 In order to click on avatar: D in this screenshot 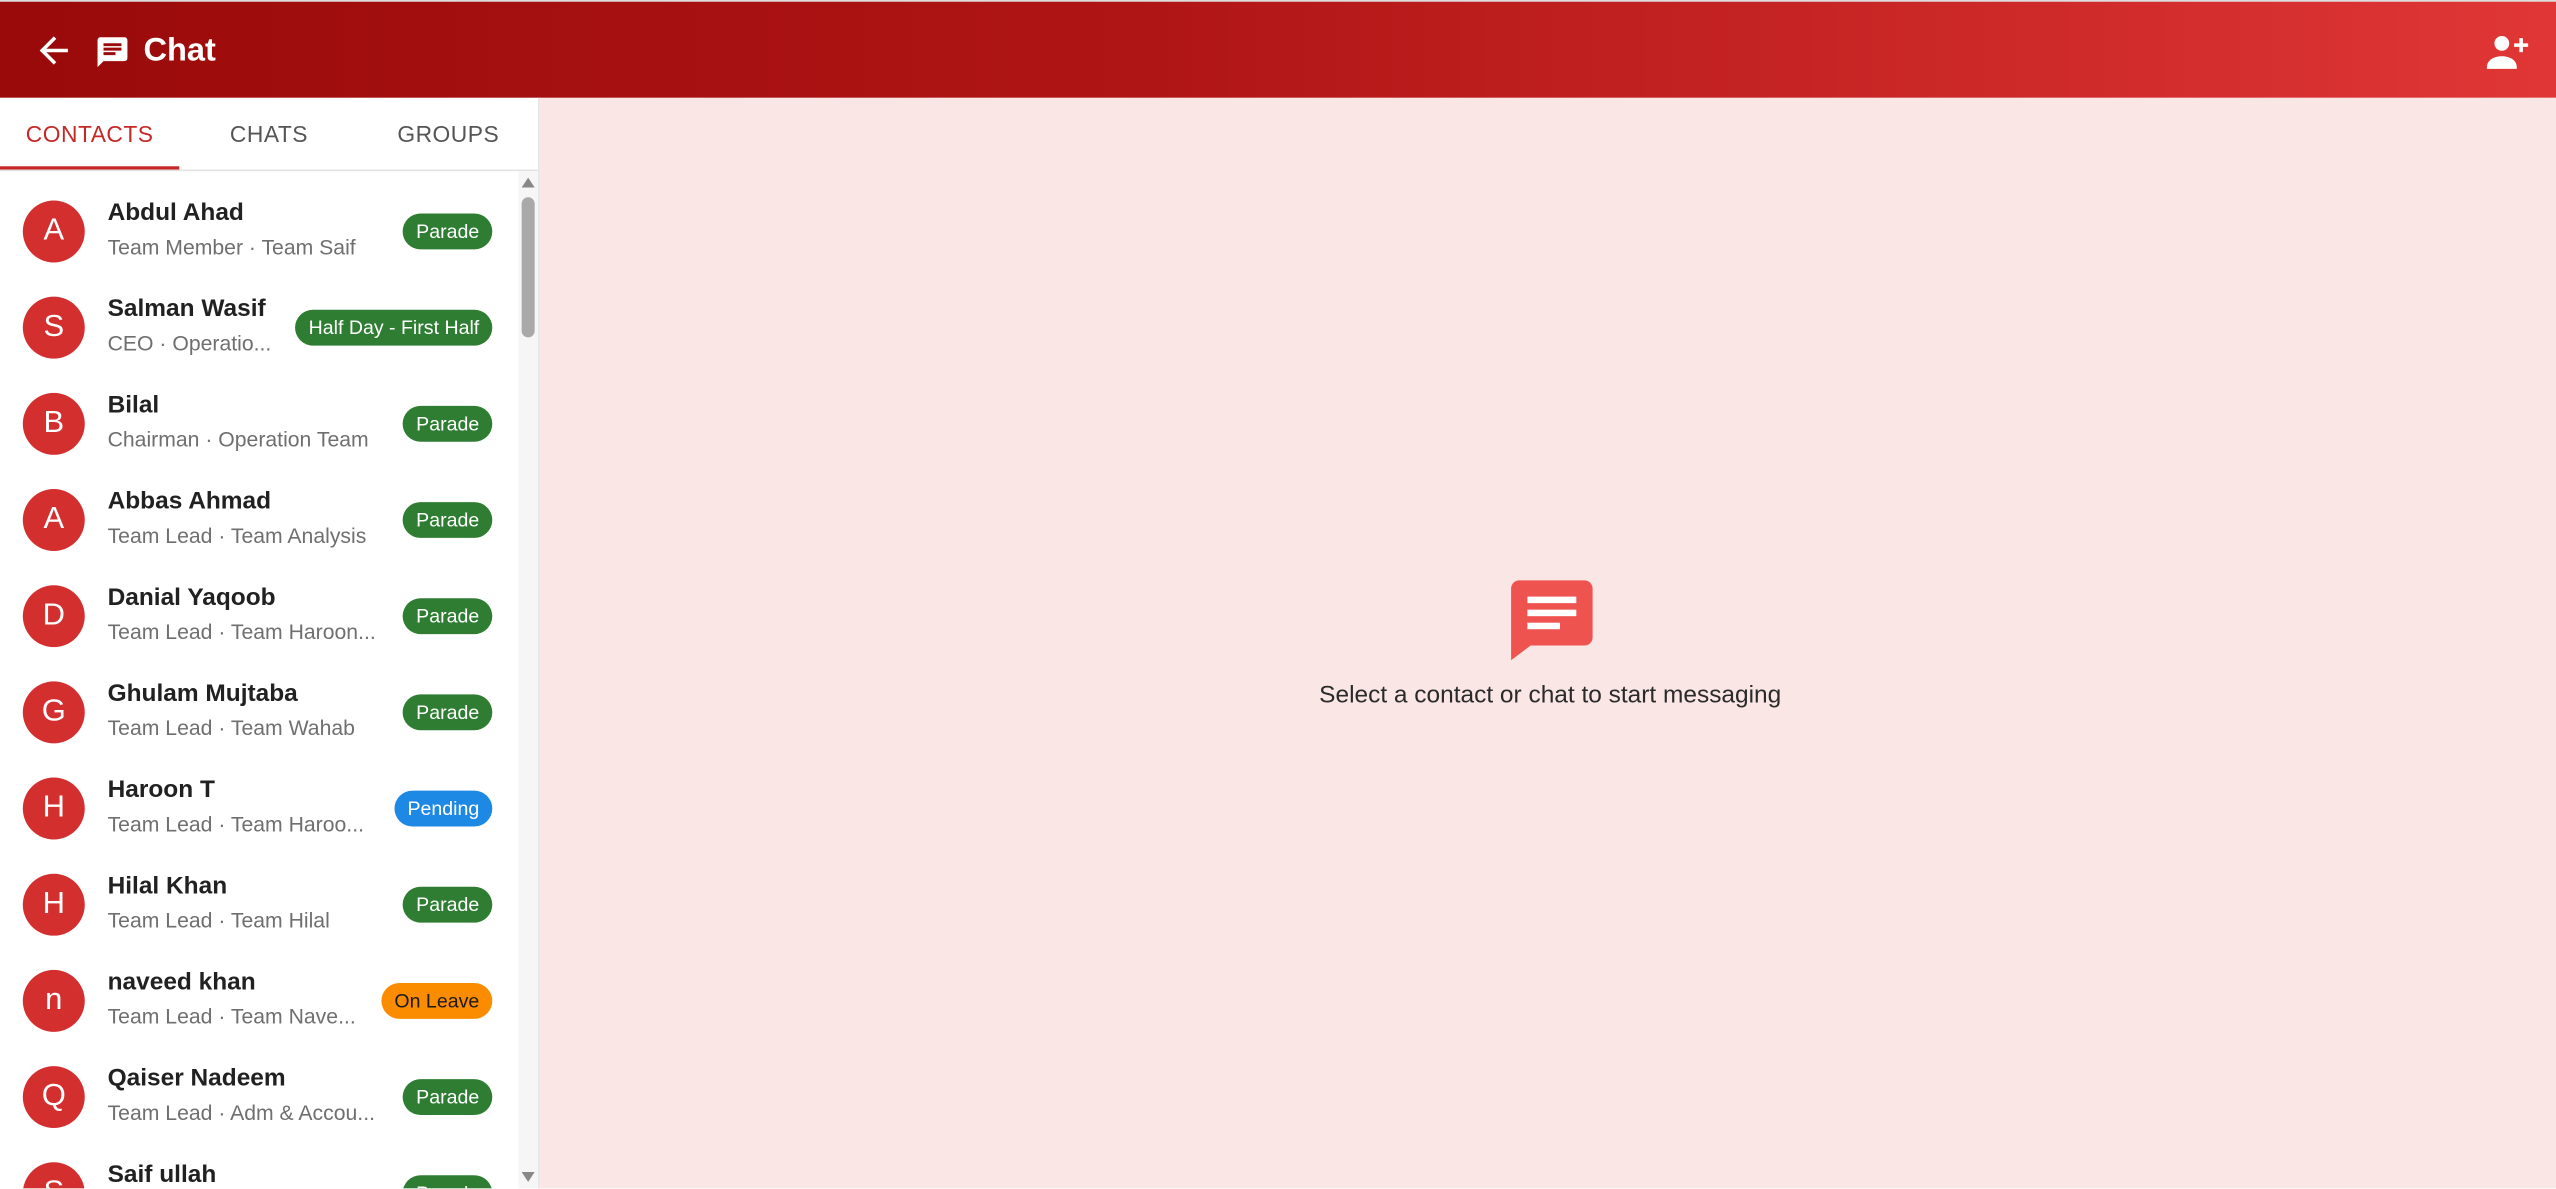, I will do `click(53, 616)`.